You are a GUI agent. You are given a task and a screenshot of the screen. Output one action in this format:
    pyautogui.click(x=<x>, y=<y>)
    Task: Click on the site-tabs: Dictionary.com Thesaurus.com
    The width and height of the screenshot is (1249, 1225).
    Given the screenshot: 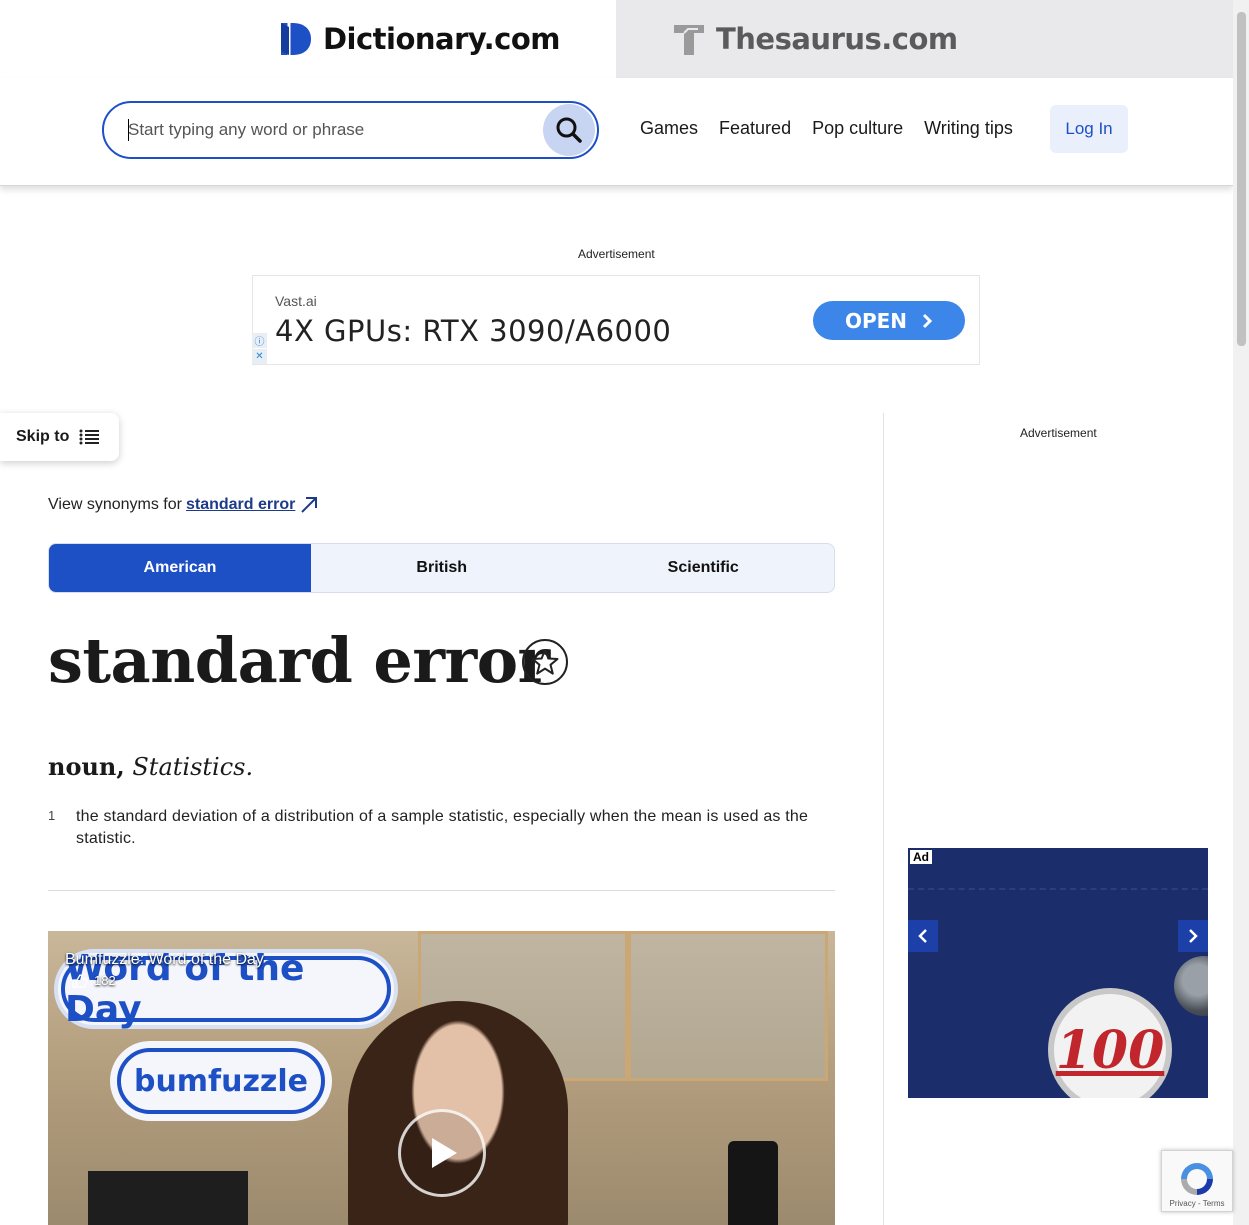 What is the action you would take?
    pyautogui.click(x=616, y=39)
    